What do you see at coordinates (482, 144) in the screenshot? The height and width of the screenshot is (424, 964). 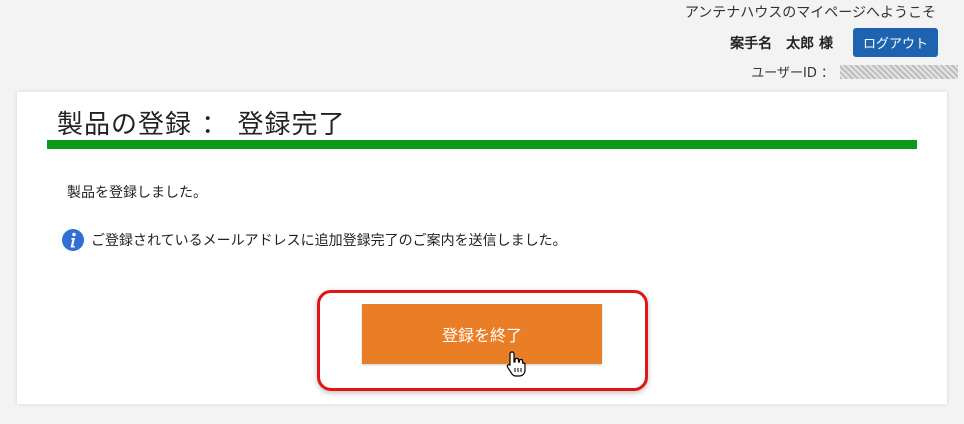 I see `title-underline` at bounding box center [482, 144].